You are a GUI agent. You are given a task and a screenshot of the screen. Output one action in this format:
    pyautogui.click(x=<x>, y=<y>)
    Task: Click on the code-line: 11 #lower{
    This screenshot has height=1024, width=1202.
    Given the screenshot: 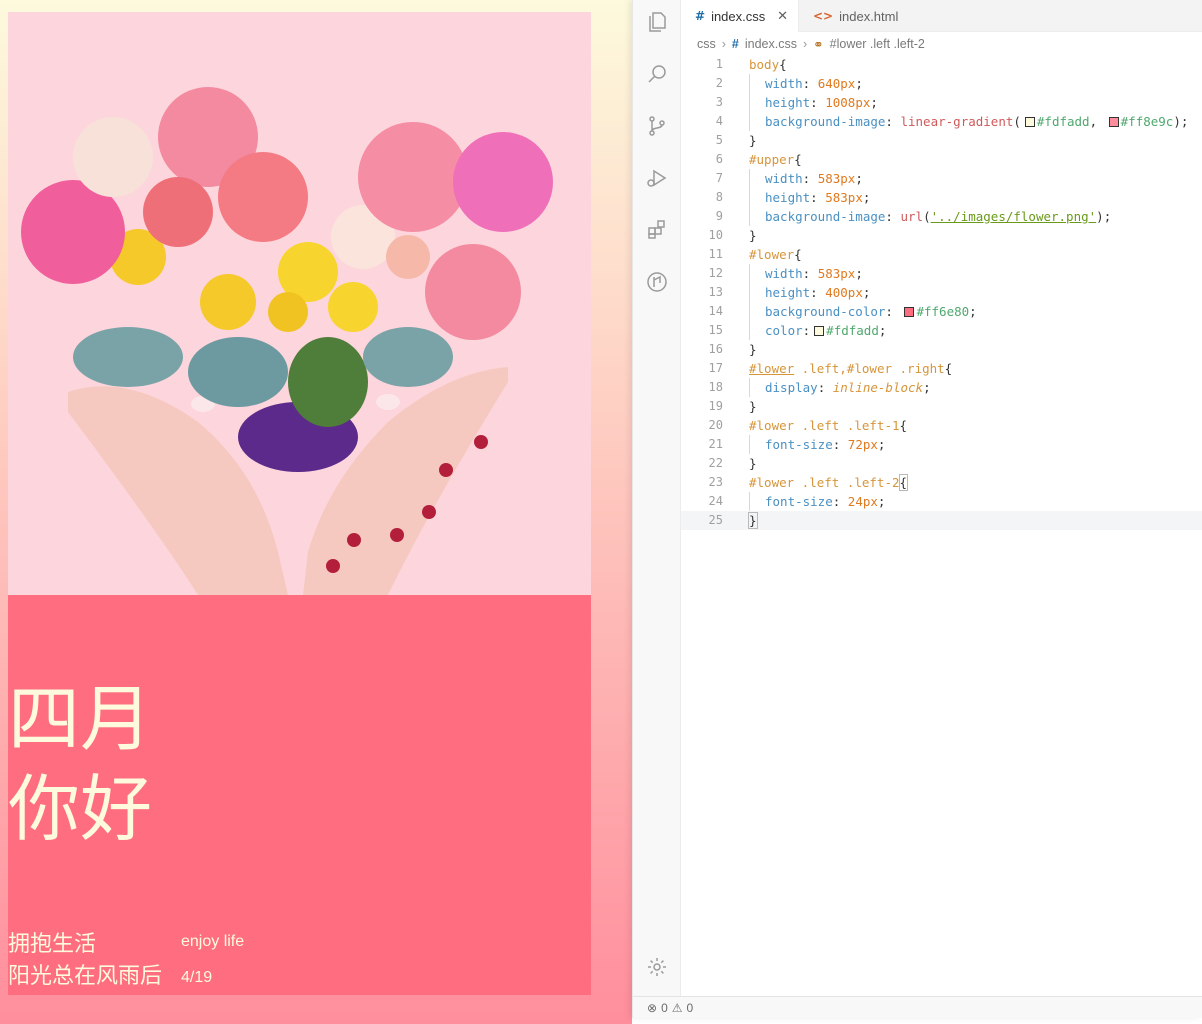 What is the action you would take?
    pyautogui.click(x=755, y=254)
    